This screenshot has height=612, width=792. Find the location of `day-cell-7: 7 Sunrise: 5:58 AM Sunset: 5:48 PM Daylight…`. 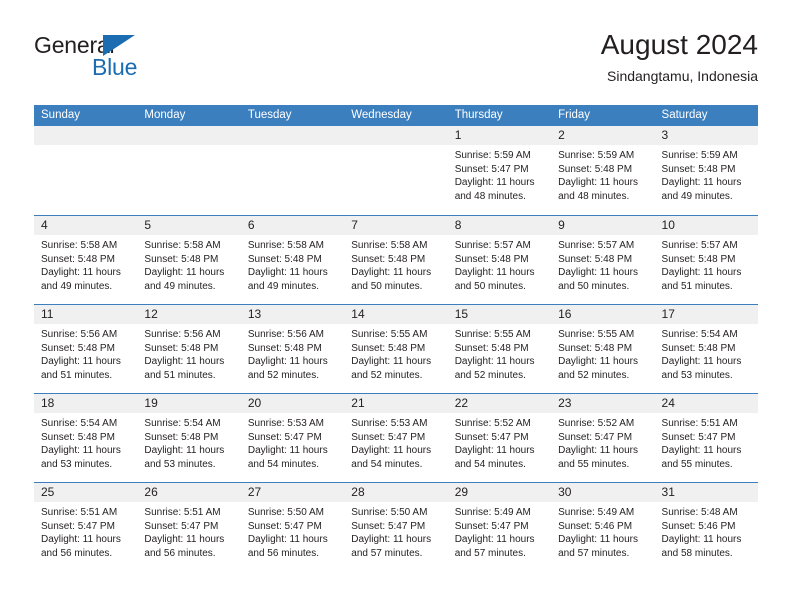

day-cell-7: 7 Sunrise: 5:58 AM Sunset: 5:48 PM Daylight… is located at coordinates (396, 260).